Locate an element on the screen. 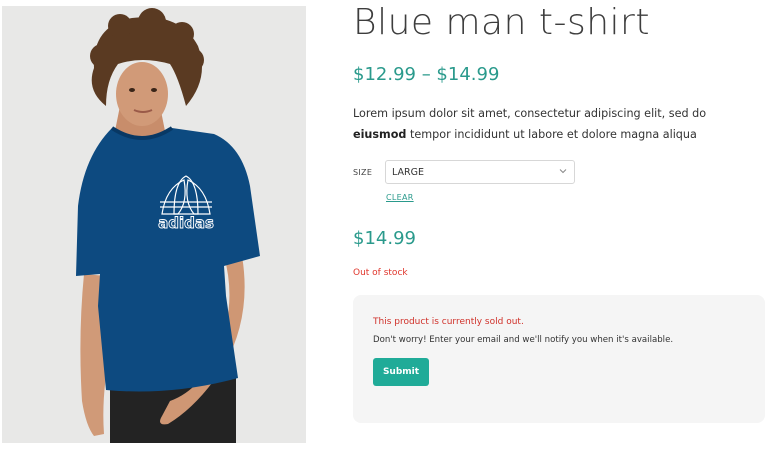 The width and height of the screenshot is (769, 452). size-label: SIZE is located at coordinates (363, 172).